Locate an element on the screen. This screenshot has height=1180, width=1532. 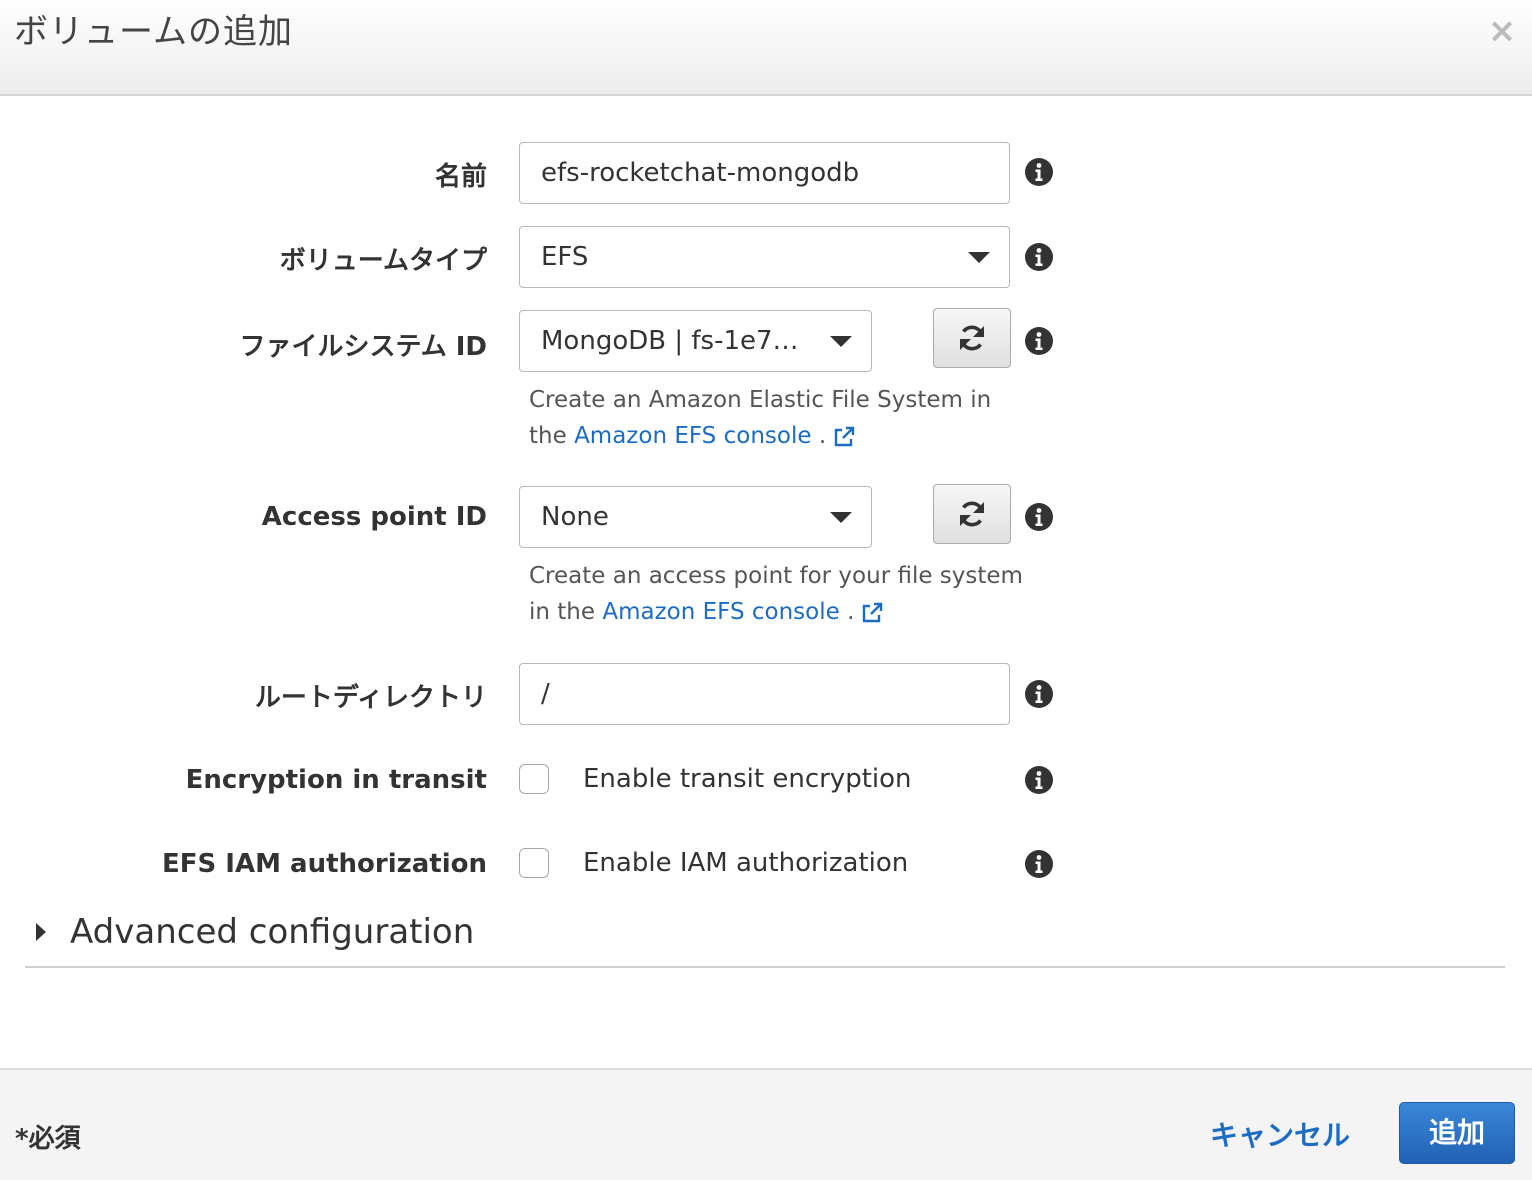
add-button: 追加 is located at coordinates (1457, 1133).